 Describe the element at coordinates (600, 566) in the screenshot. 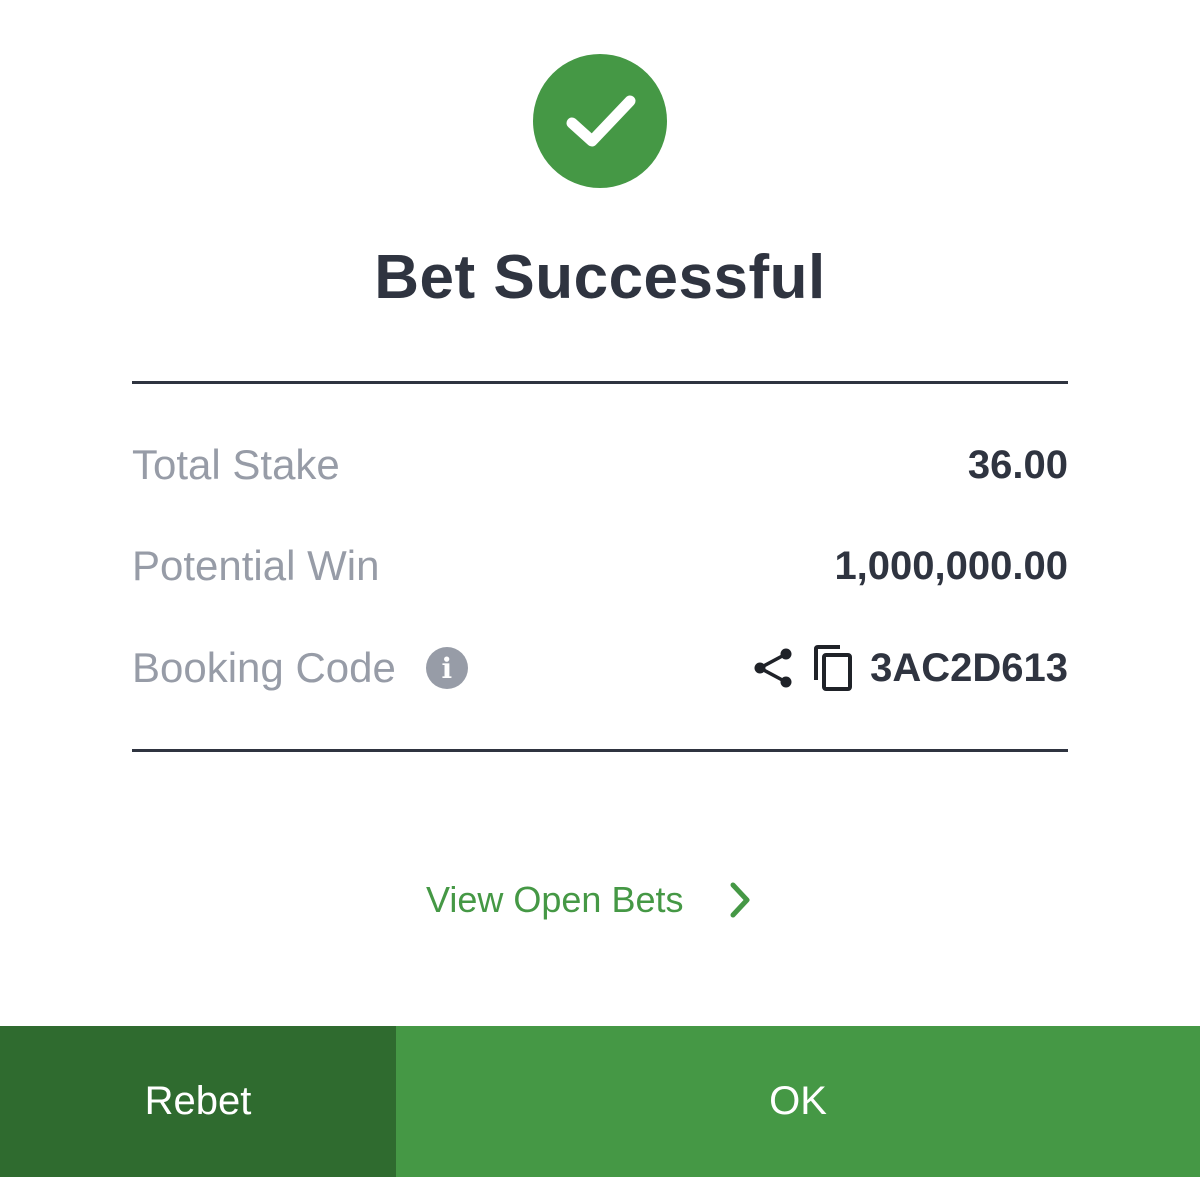

I see `potential-win-row: Potential Win 1,000,000.00` at that location.